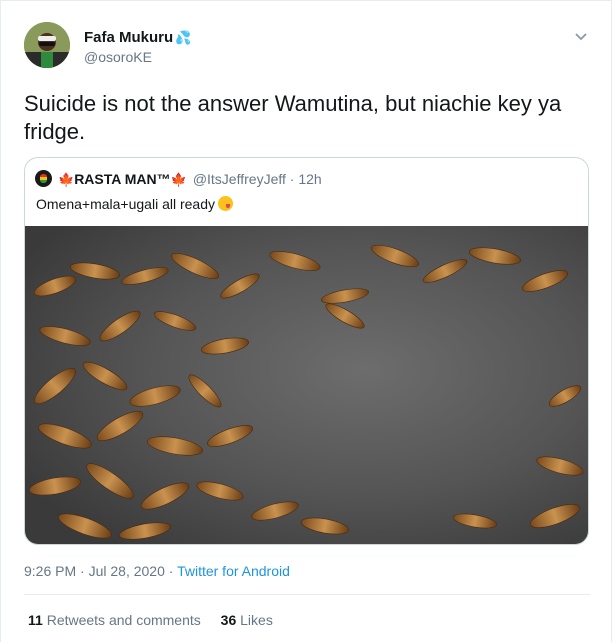  I want to click on quoted-tweet-text: Omena+mala+ugali all ready, so click(134, 204).